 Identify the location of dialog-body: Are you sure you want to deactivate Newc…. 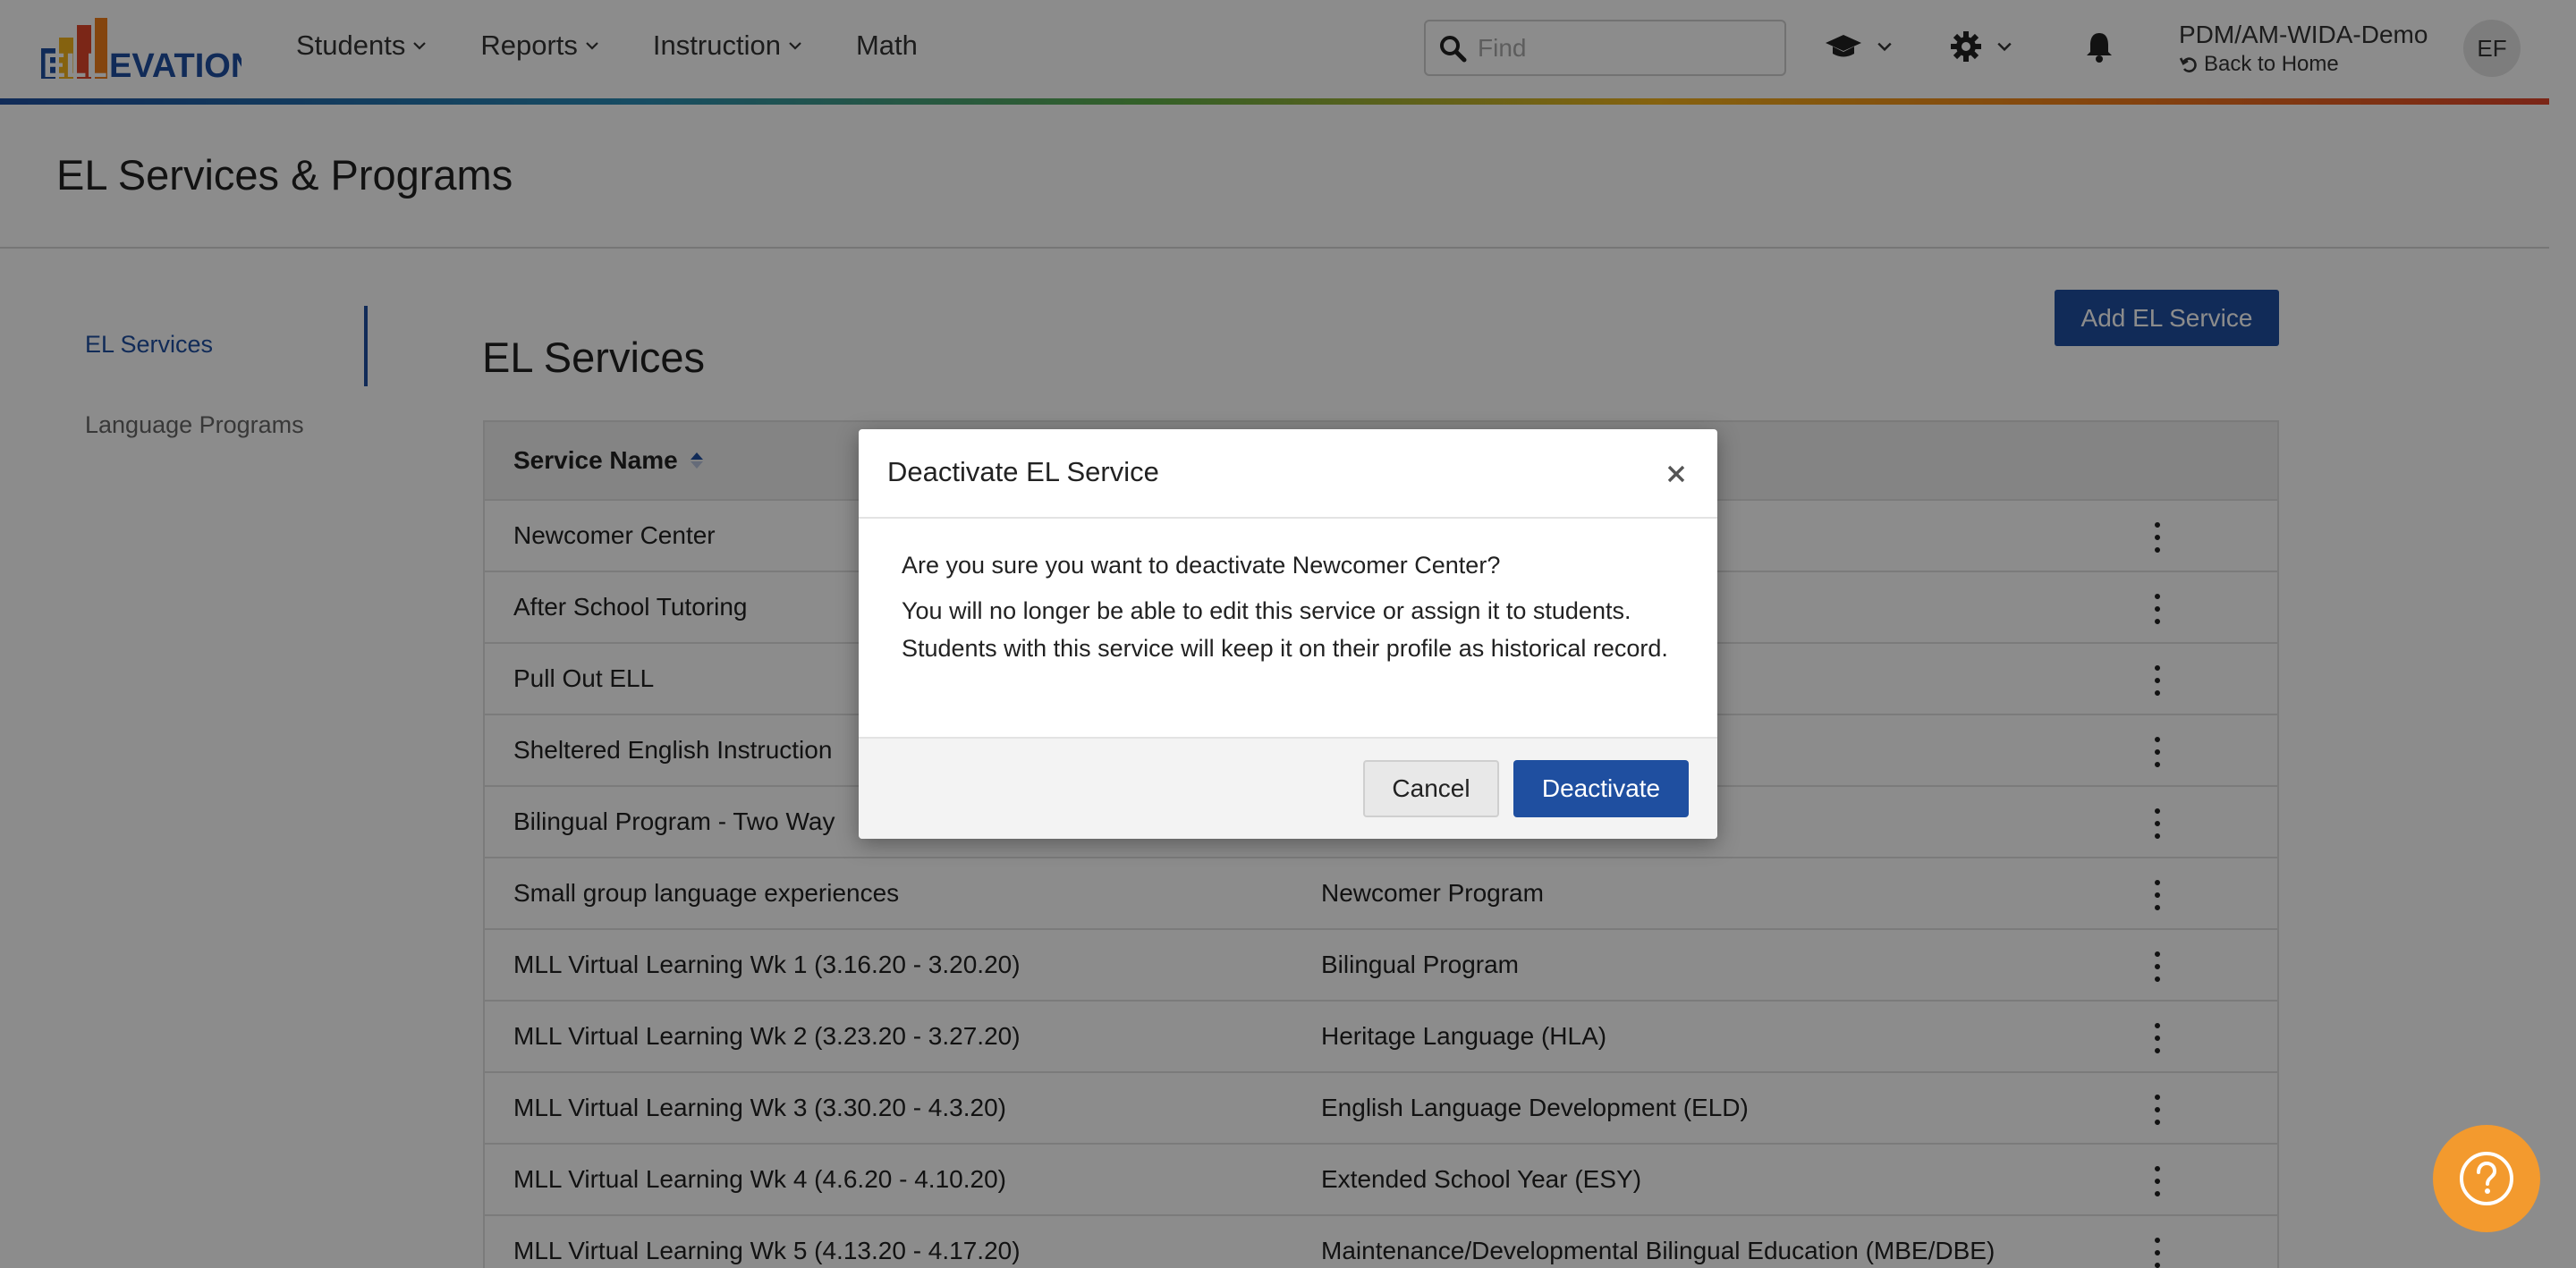
(1288, 628).